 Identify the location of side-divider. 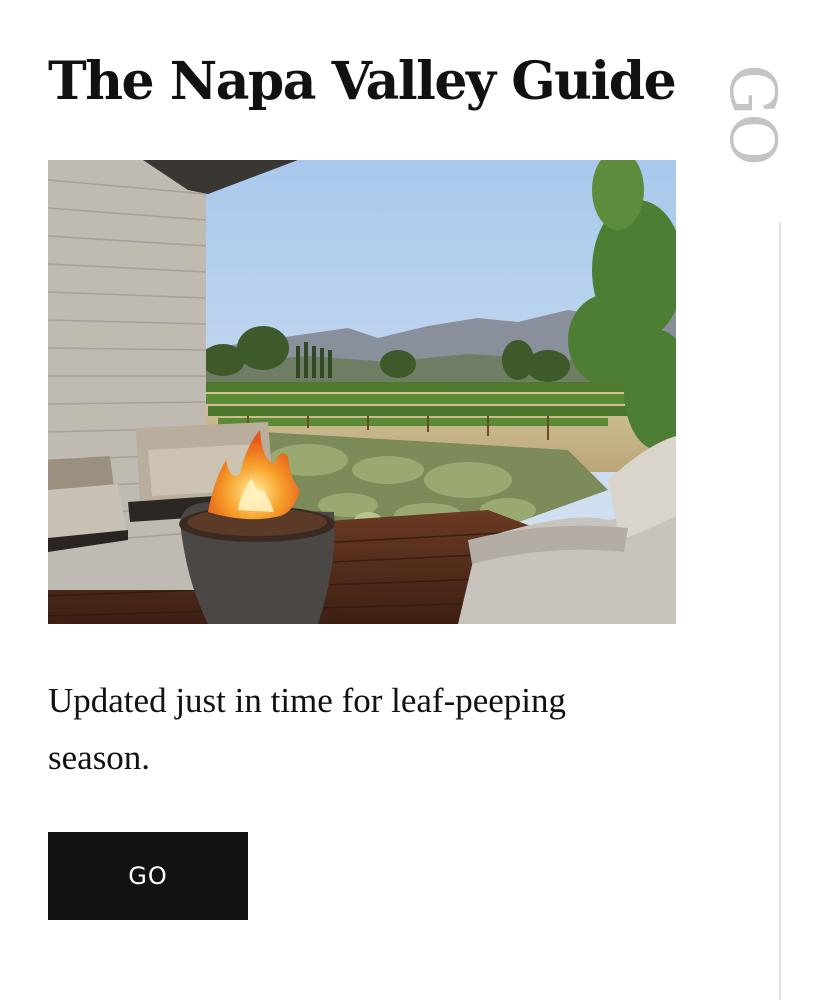
(780, 611).